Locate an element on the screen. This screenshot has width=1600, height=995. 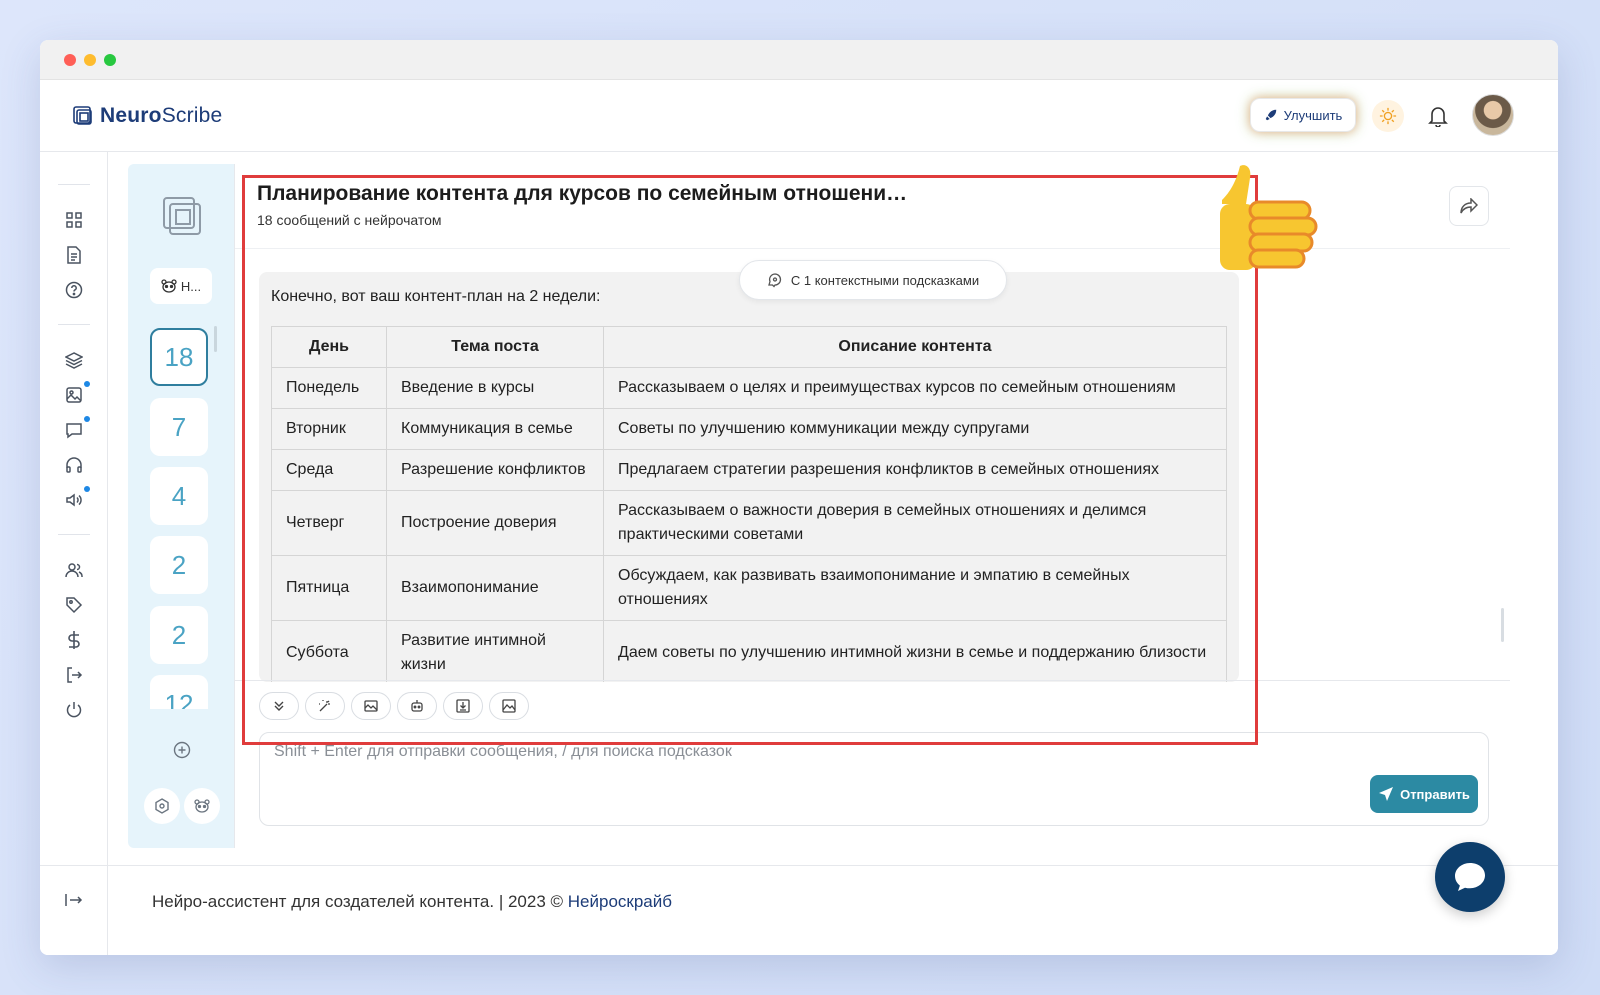
send-icon is located at coordinates (1386, 794).